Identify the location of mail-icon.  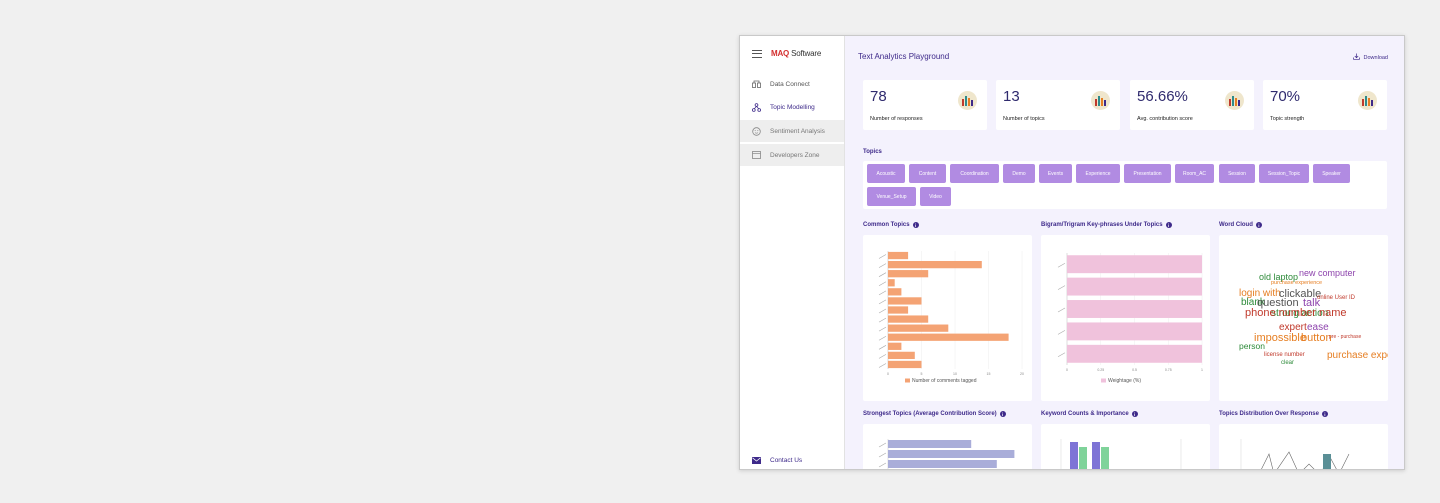
(756, 460).